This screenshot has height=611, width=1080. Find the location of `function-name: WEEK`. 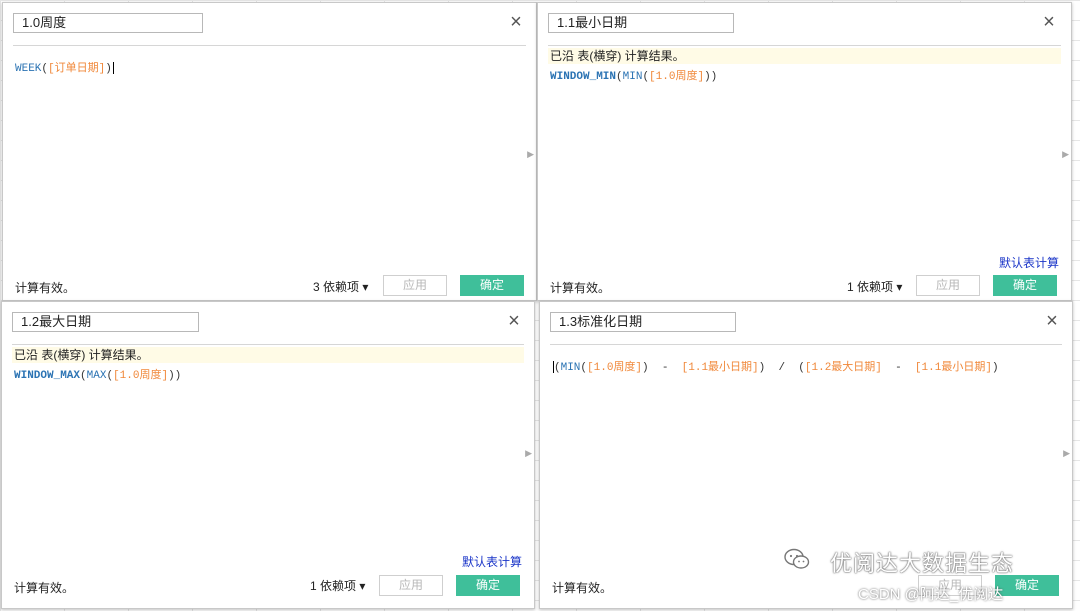

function-name: WEEK is located at coordinates (28, 69).